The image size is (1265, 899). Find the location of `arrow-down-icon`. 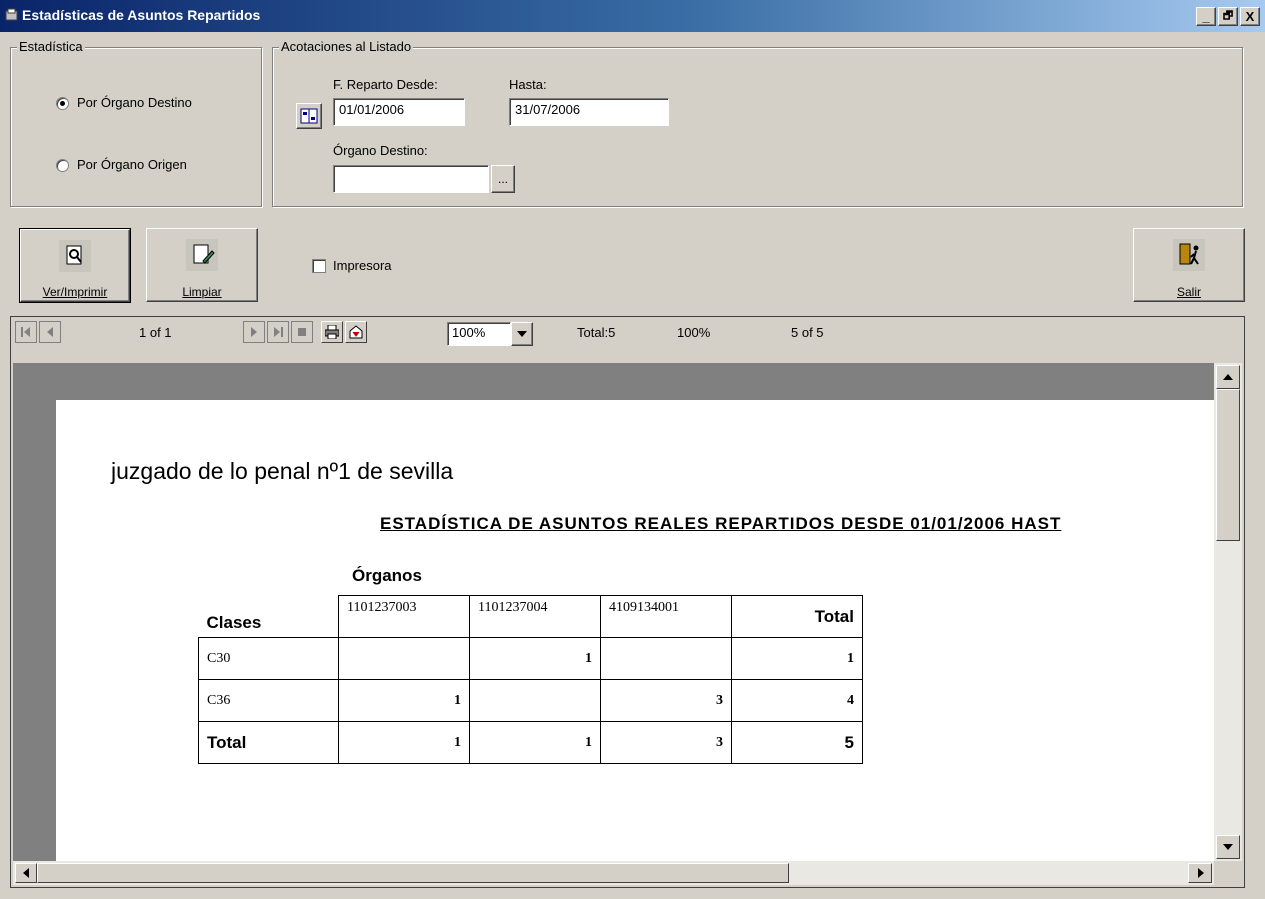

arrow-down-icon is located at coordinates (1228, 847).